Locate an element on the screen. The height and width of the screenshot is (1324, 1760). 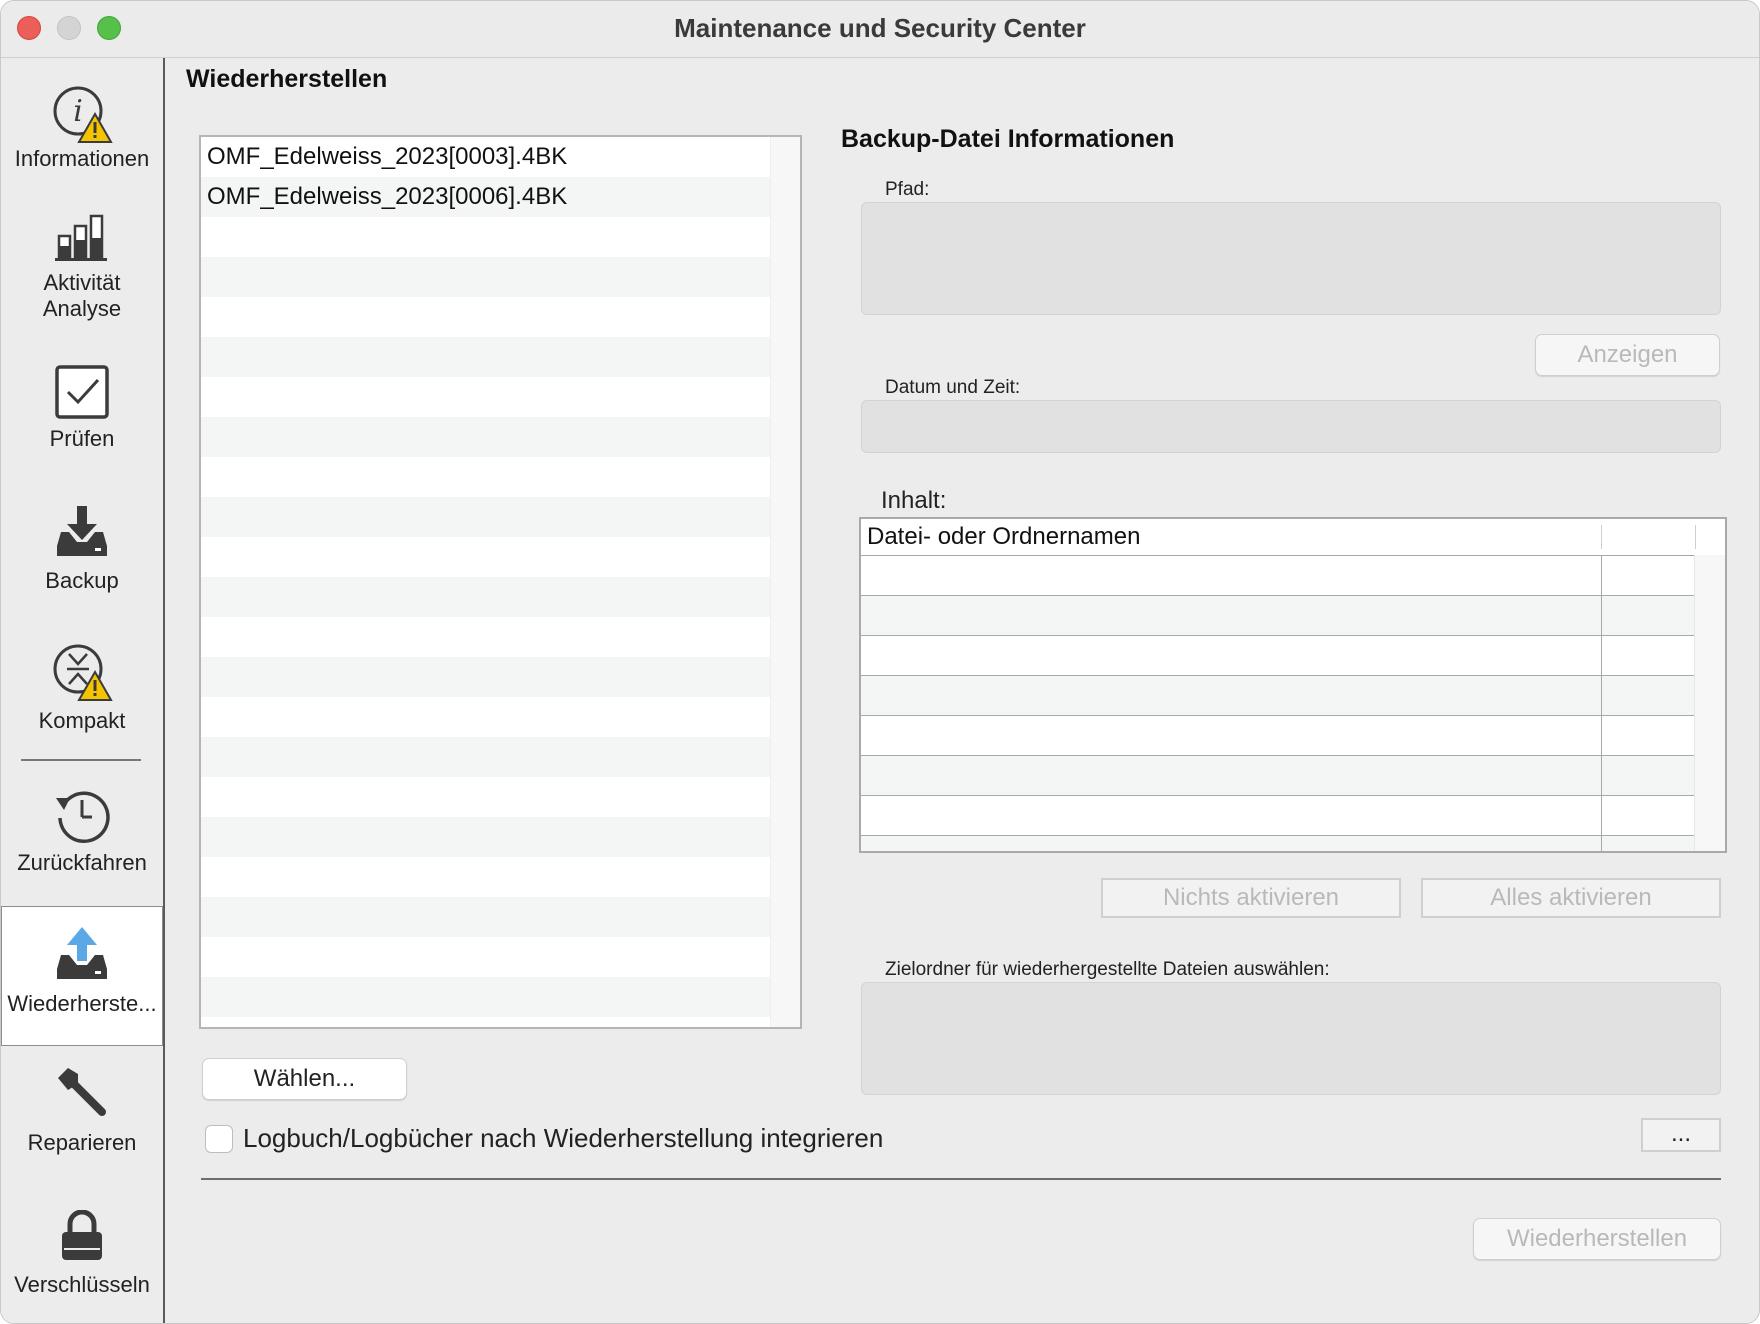
list-item: OMF_Edelweiss_2023[0003].4BK is located at coordinates (487, 157).